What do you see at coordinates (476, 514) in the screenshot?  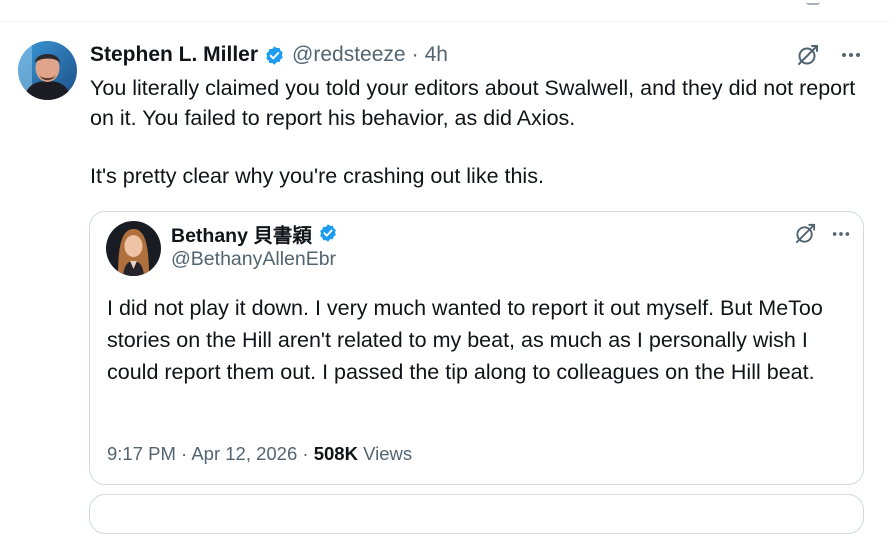 I see `next-card-edge` at bounding box center [476, 514].